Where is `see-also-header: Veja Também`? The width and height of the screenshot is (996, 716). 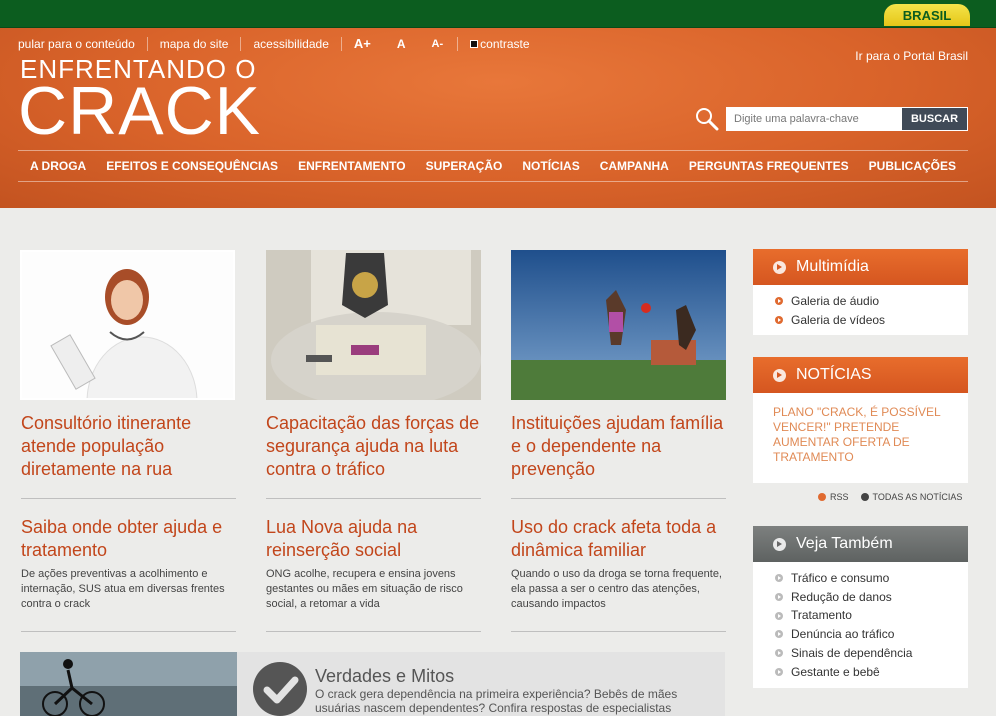 see-also-header: Veja Também is located at coordinates (860, 544).